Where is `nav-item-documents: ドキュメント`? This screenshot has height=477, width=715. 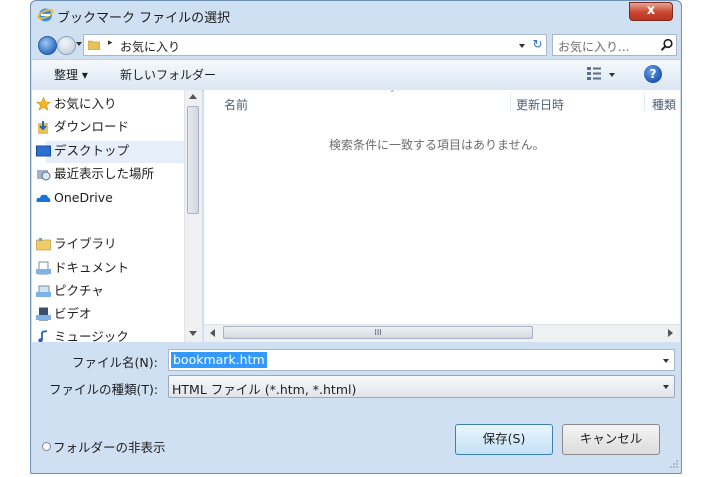 nav-item-documents: ドキュメント is located at coordinates (83, 268).